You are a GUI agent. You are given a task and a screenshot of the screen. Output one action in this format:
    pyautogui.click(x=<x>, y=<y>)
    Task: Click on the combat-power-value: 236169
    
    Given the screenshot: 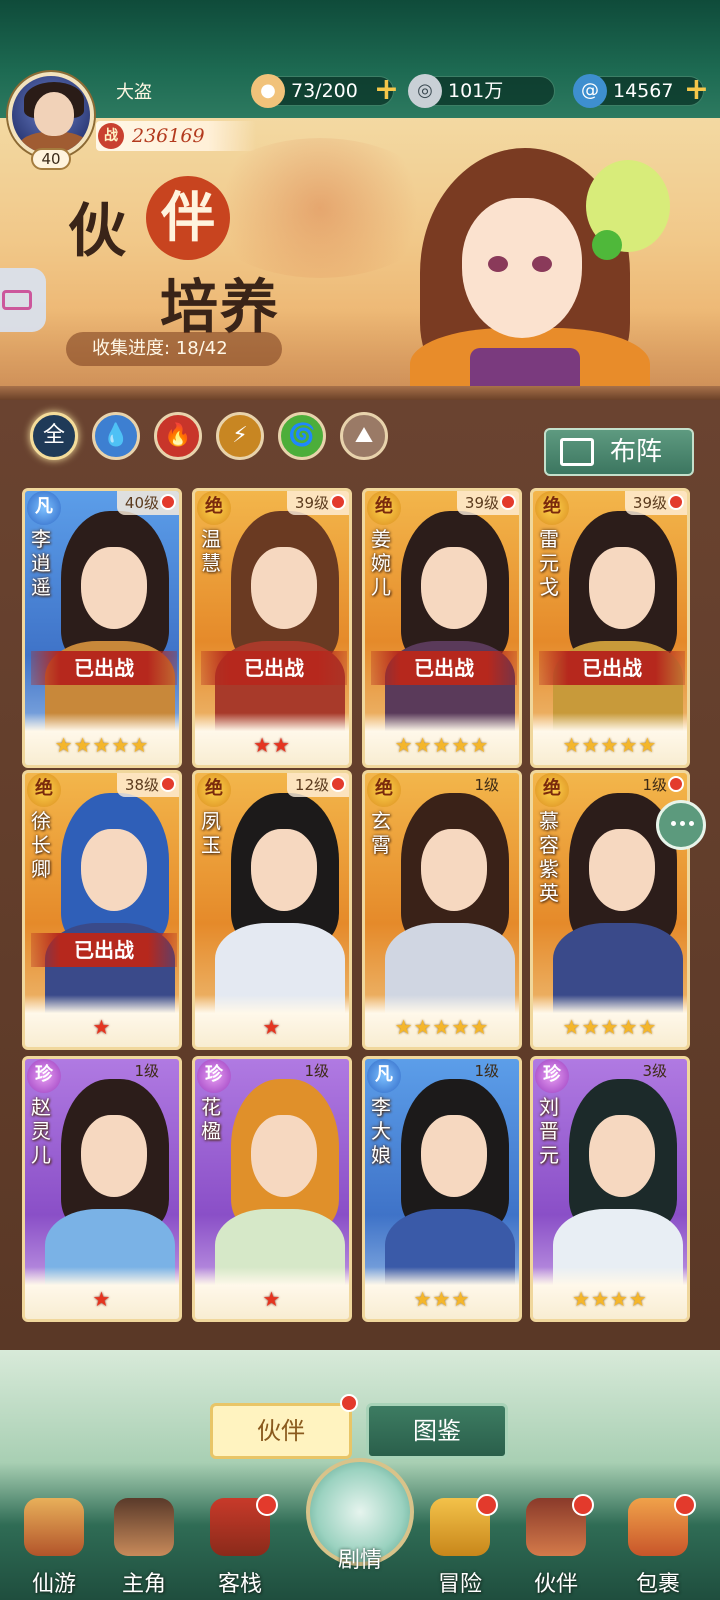 What is the action you would take?
    pyautogui.click(x=168, y=136)
    